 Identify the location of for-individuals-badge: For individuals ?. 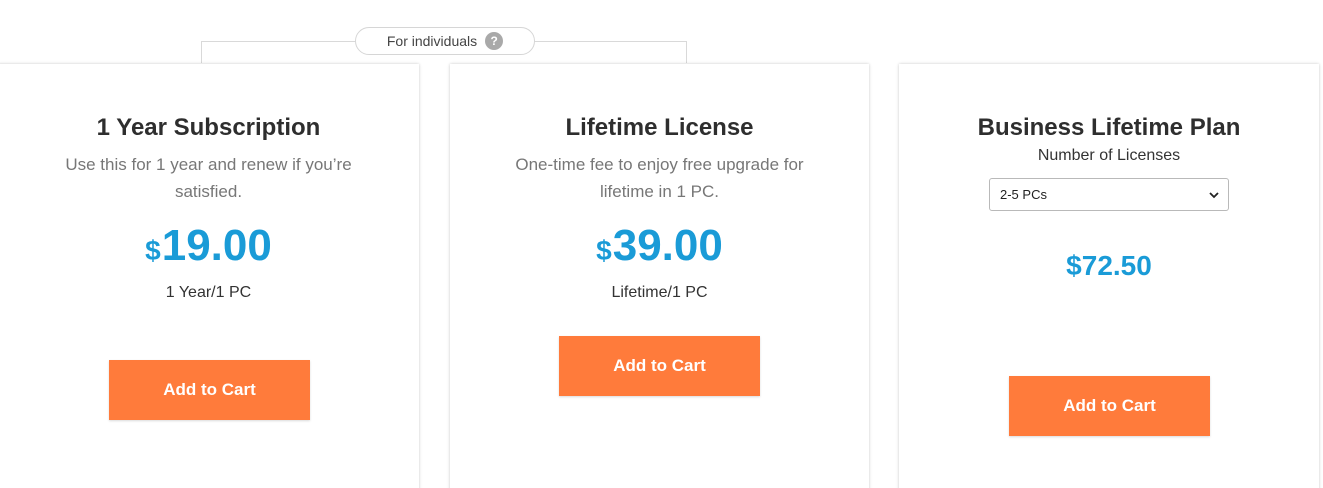
(445, 41).